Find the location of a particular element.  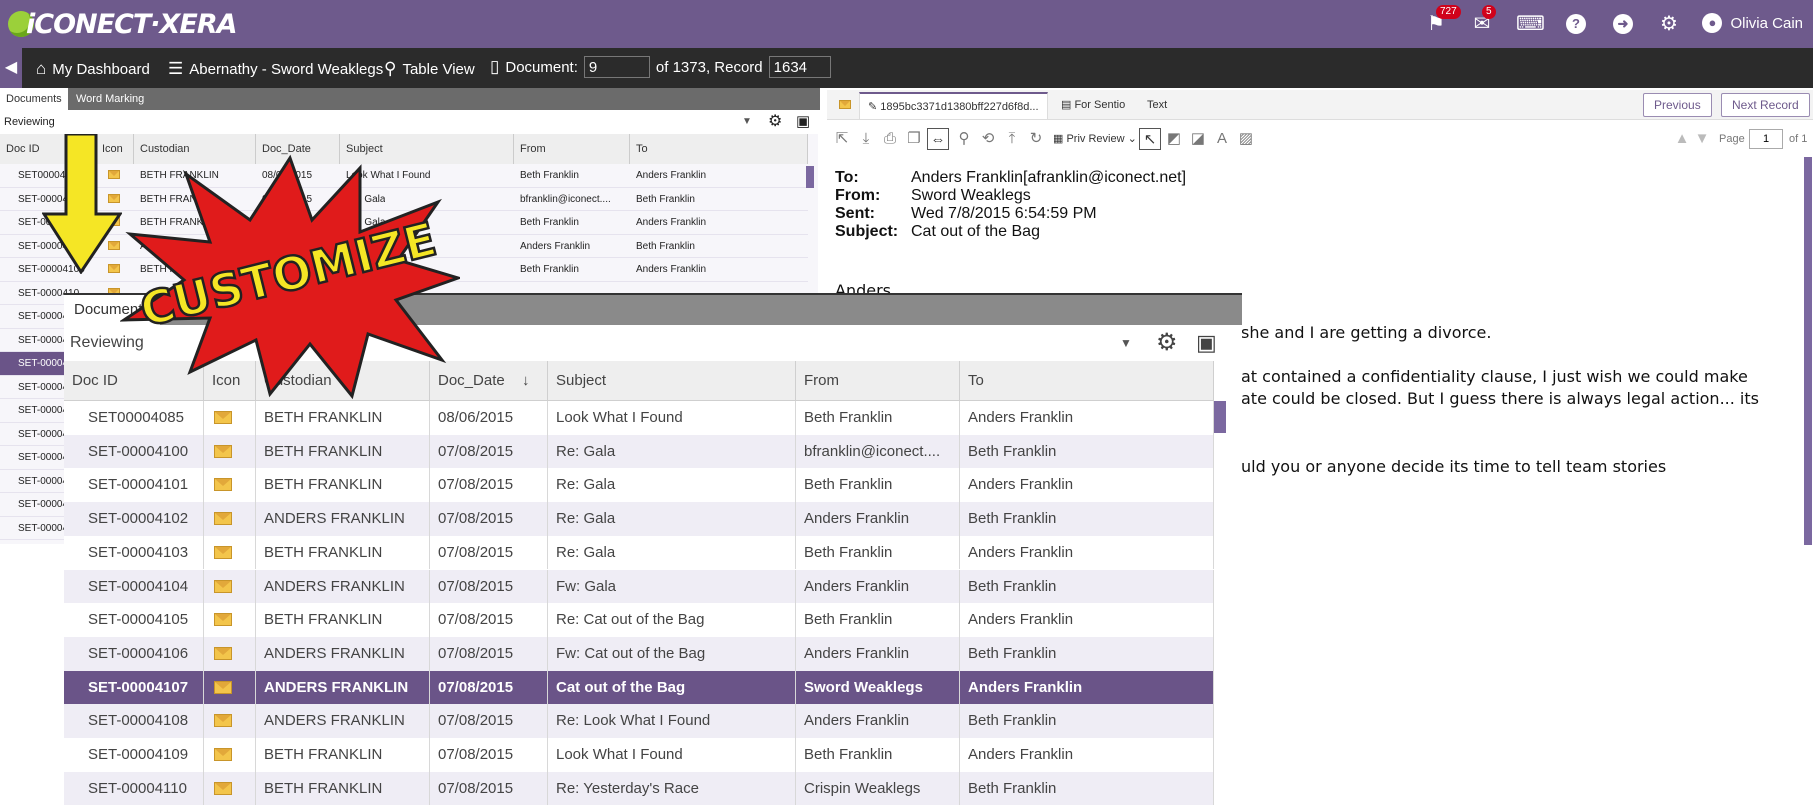

settings-gear-icon: ⚙ is located at coordinates (1669, 24).